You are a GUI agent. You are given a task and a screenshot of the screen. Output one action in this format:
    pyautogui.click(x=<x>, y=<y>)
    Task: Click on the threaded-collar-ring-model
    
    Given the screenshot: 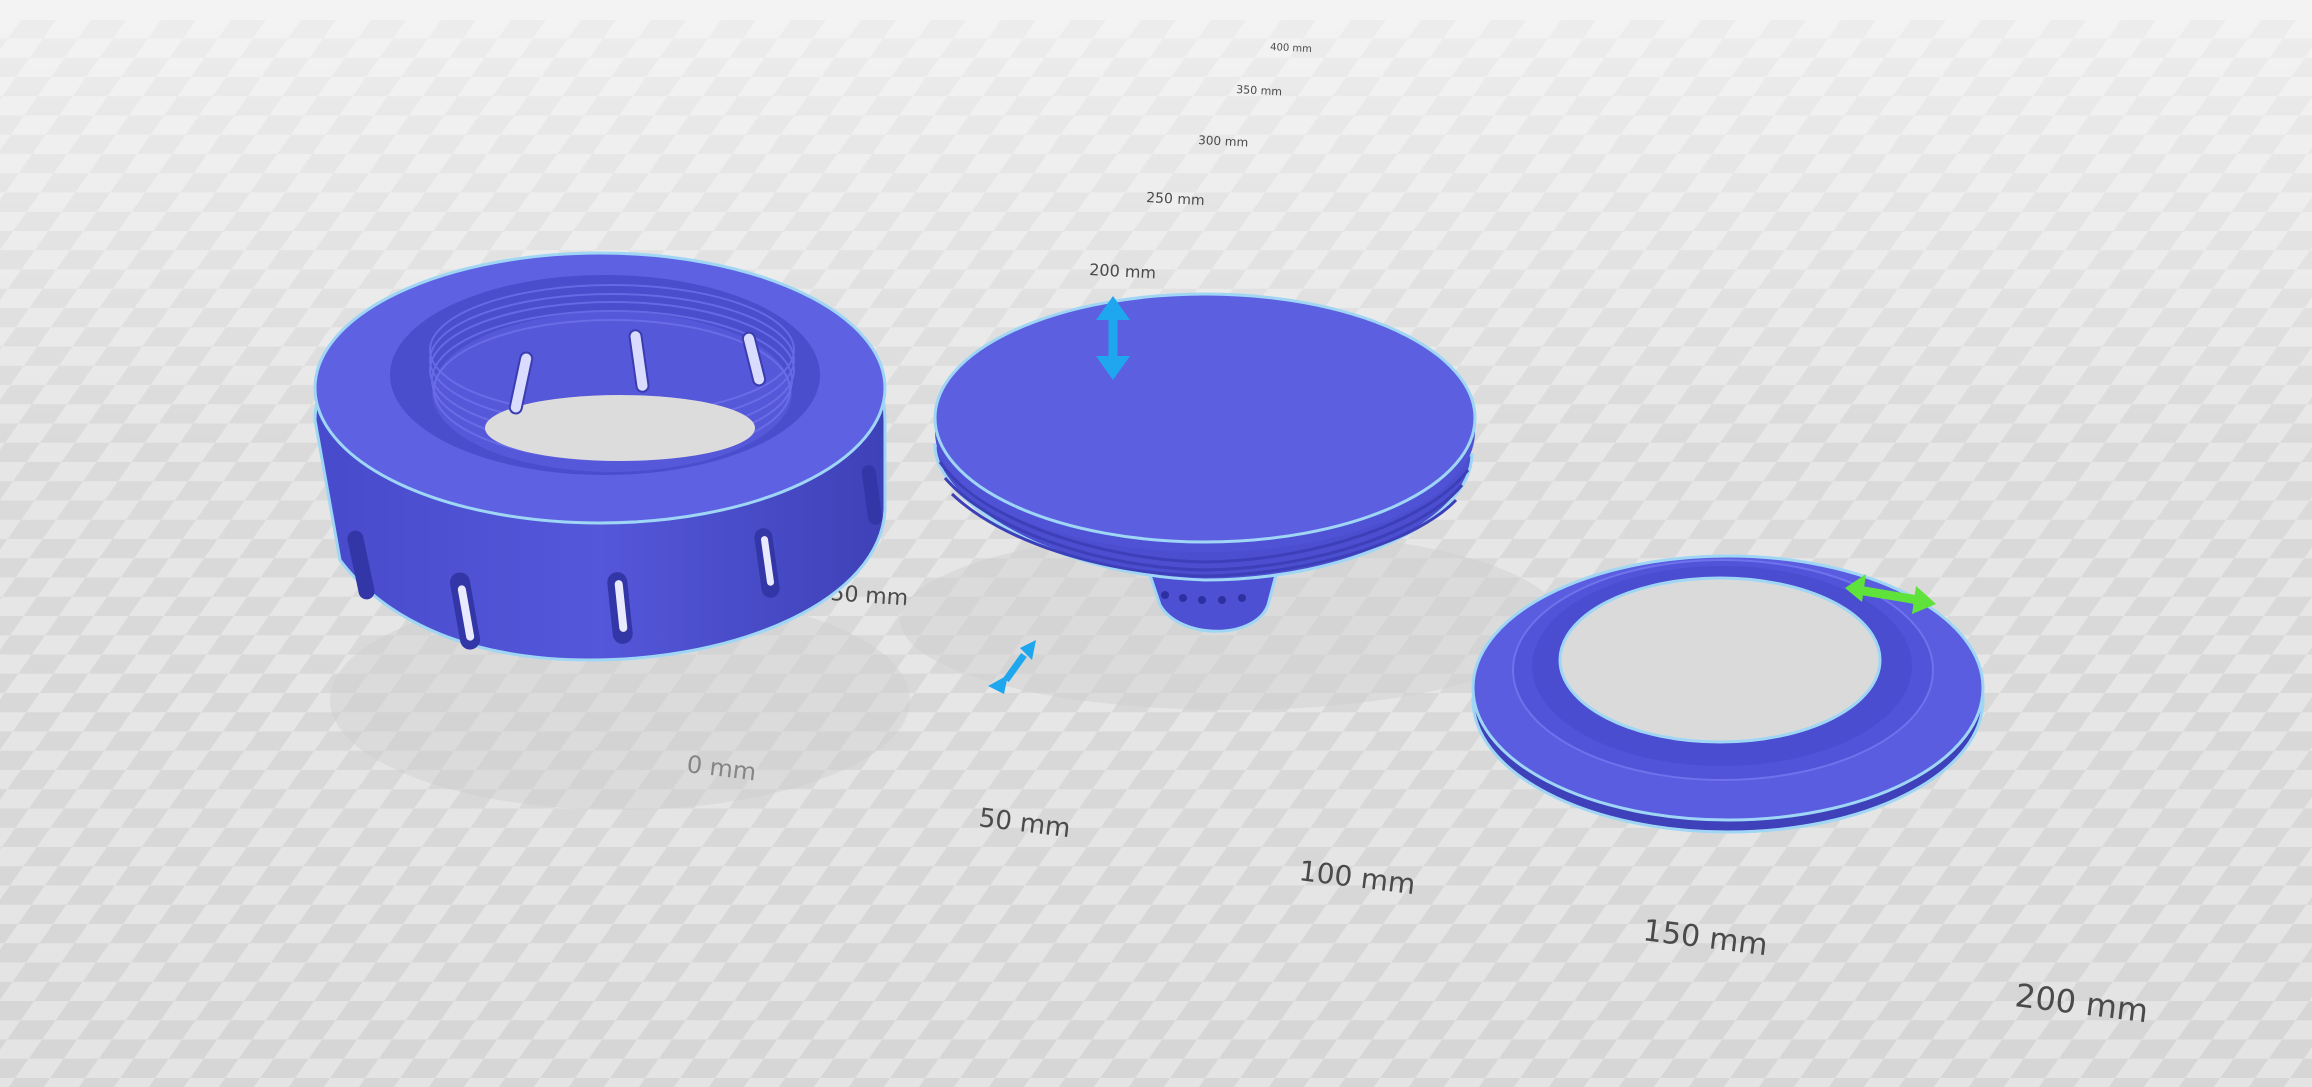 What is the action you would take?
    pyautogui.click(x=611, y=530)
    